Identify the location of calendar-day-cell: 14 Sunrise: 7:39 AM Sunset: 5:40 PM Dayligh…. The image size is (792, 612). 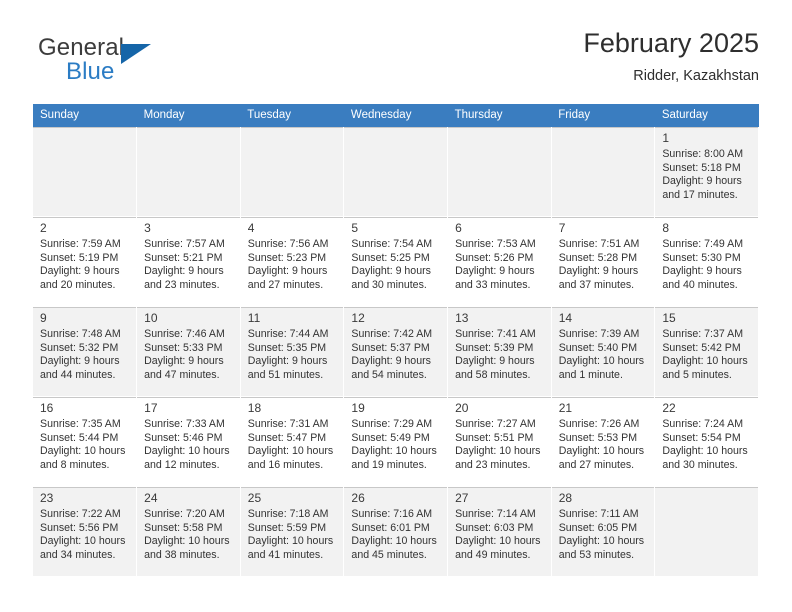
(603, 351).